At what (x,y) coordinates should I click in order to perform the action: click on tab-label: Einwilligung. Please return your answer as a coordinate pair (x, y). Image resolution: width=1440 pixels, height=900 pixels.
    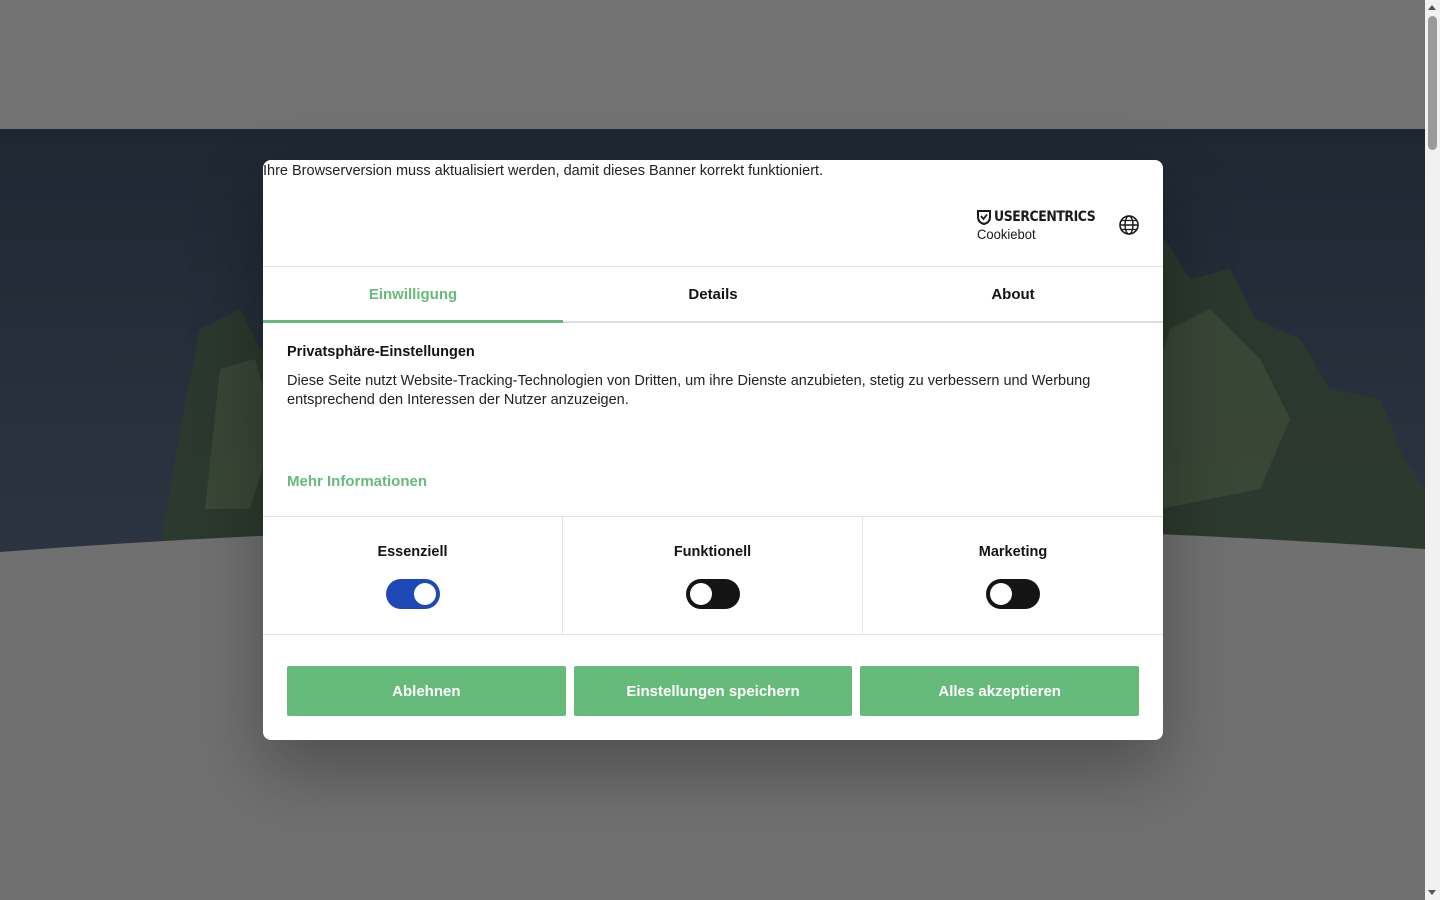
    Looking at the image, I should click on (413, 294).